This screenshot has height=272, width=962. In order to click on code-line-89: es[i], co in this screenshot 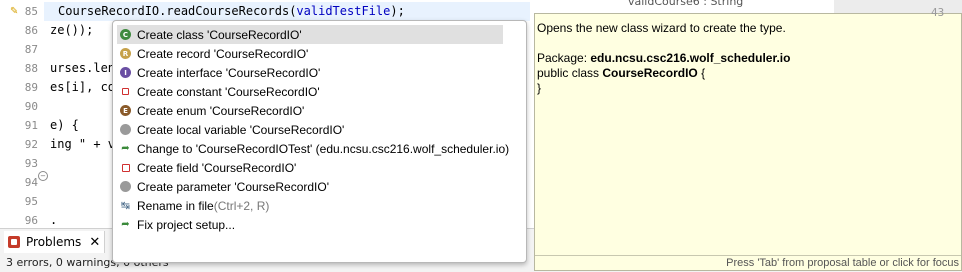, I will do `click(82, 87)`.